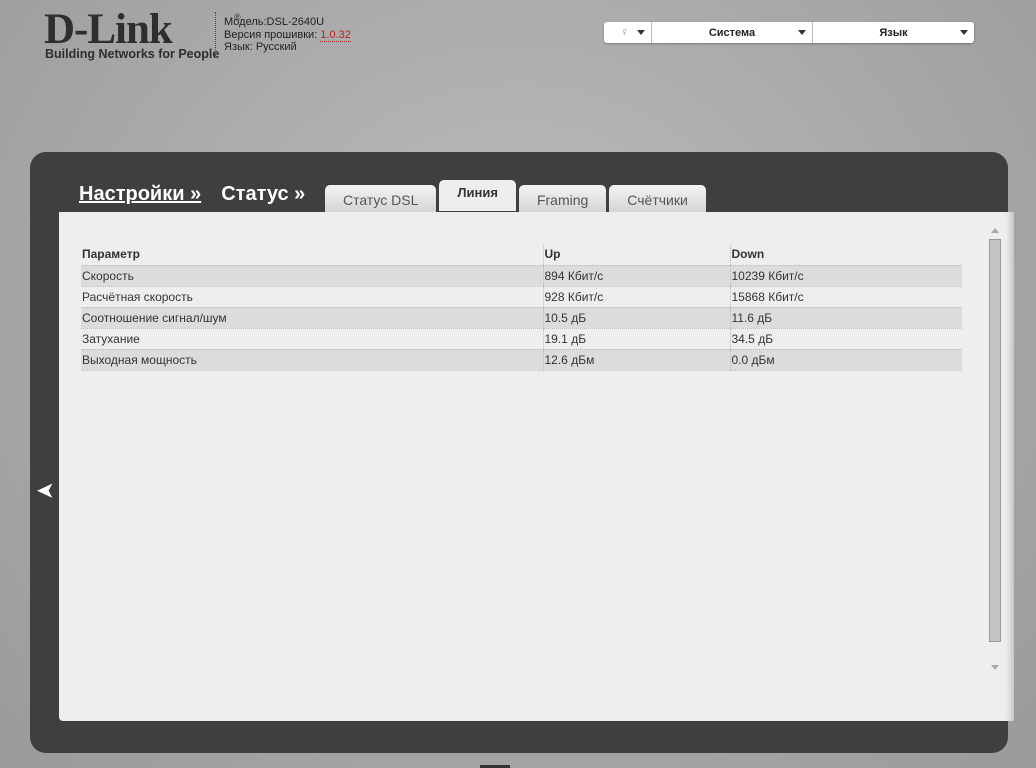 This screenshot has height=768, width=1036. What do you see at coordinates (335, 35) in the screenshot?
I see `firmware-version: 1.0.32` at bounding box center [335, 35].